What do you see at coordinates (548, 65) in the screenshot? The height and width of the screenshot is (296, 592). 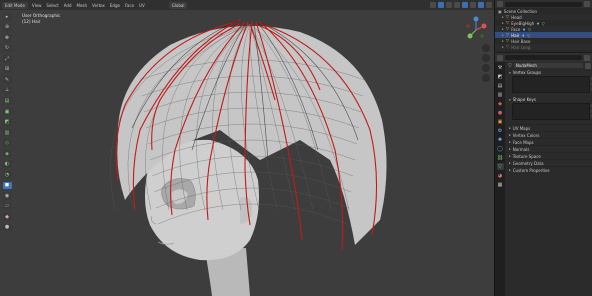 I see `mesh-name-field: NudaMesh` at bounding box center [548, 65].